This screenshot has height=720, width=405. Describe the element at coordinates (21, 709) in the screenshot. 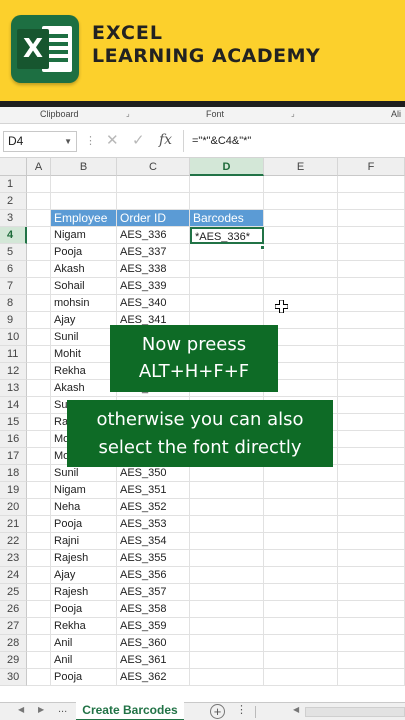

I see `tab-scroll-left-icon: ◀` at that location.